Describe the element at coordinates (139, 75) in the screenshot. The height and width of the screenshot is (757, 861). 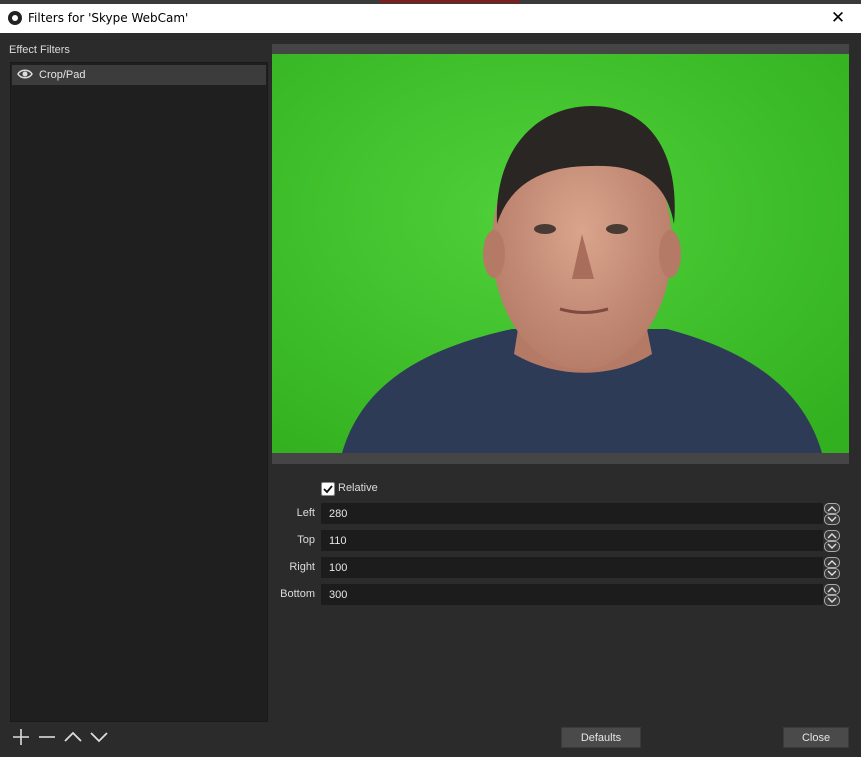
I see `filter-item-crop-pad: Crop/Pad` at that location.